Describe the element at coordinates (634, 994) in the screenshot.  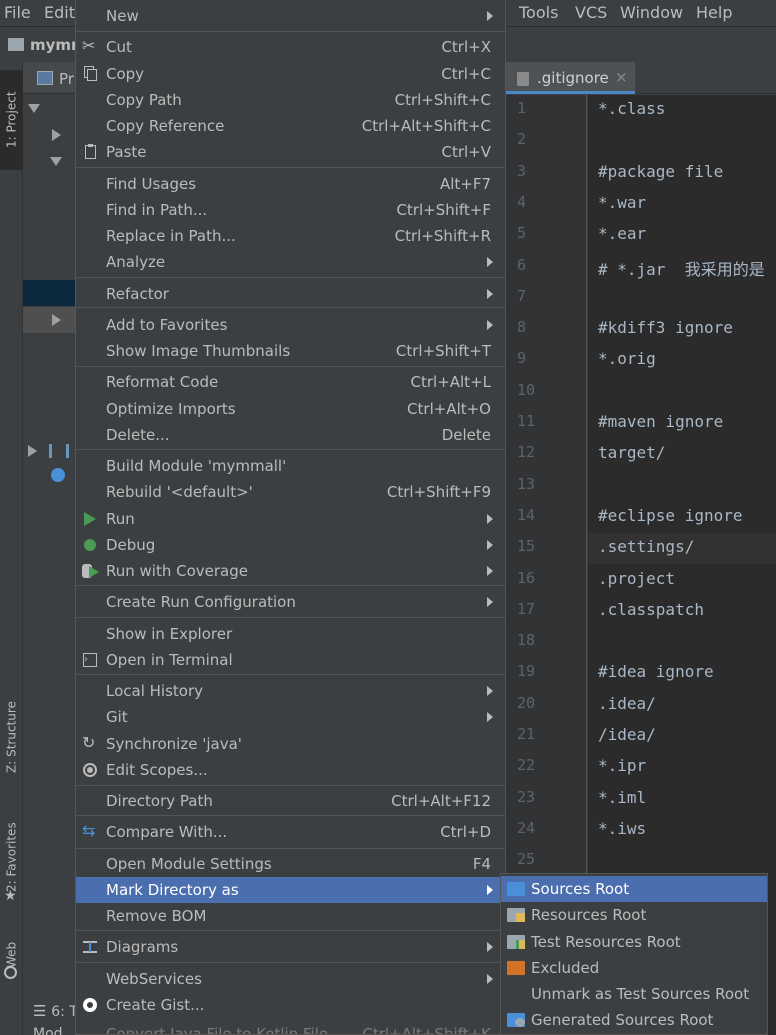
I see `submenu-item-unmark-test-sources-root: Unmark as Test Sources Root` at that location.